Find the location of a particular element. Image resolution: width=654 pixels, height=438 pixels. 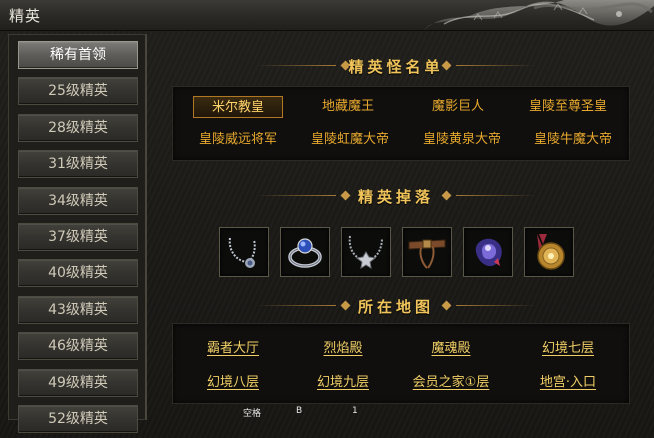

sidebar-item-rare-boss: 稀有首领 is located at coordinates (78, 55).